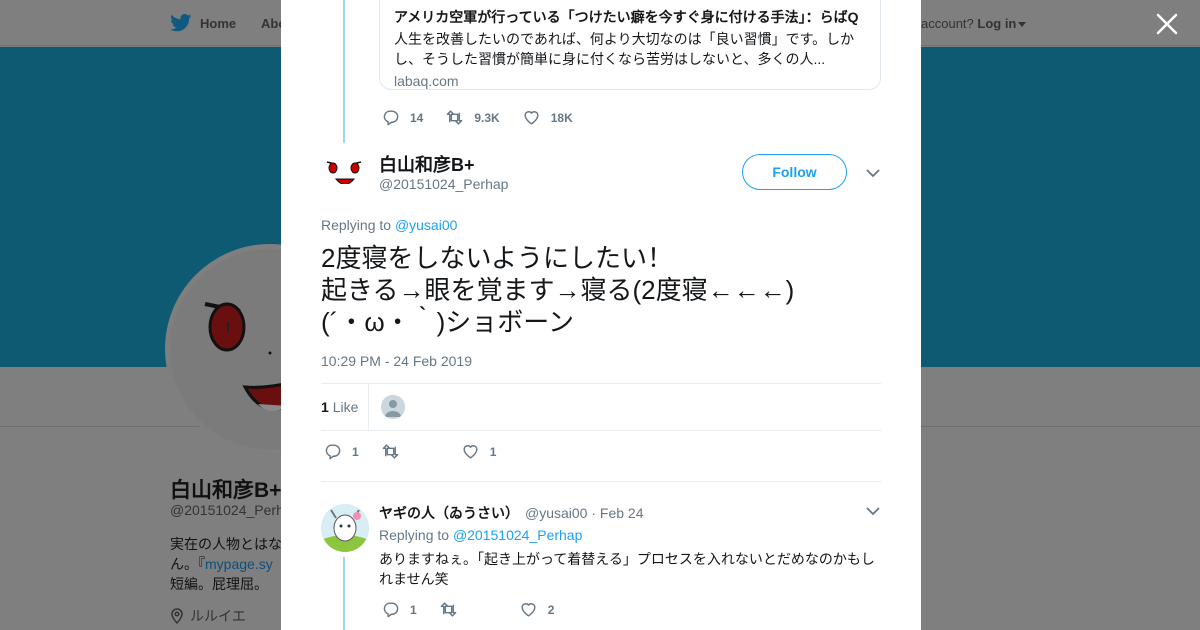  Describe the element at coordinates (479, 451) in the screenshot. I see `like-action: 1` at that location.